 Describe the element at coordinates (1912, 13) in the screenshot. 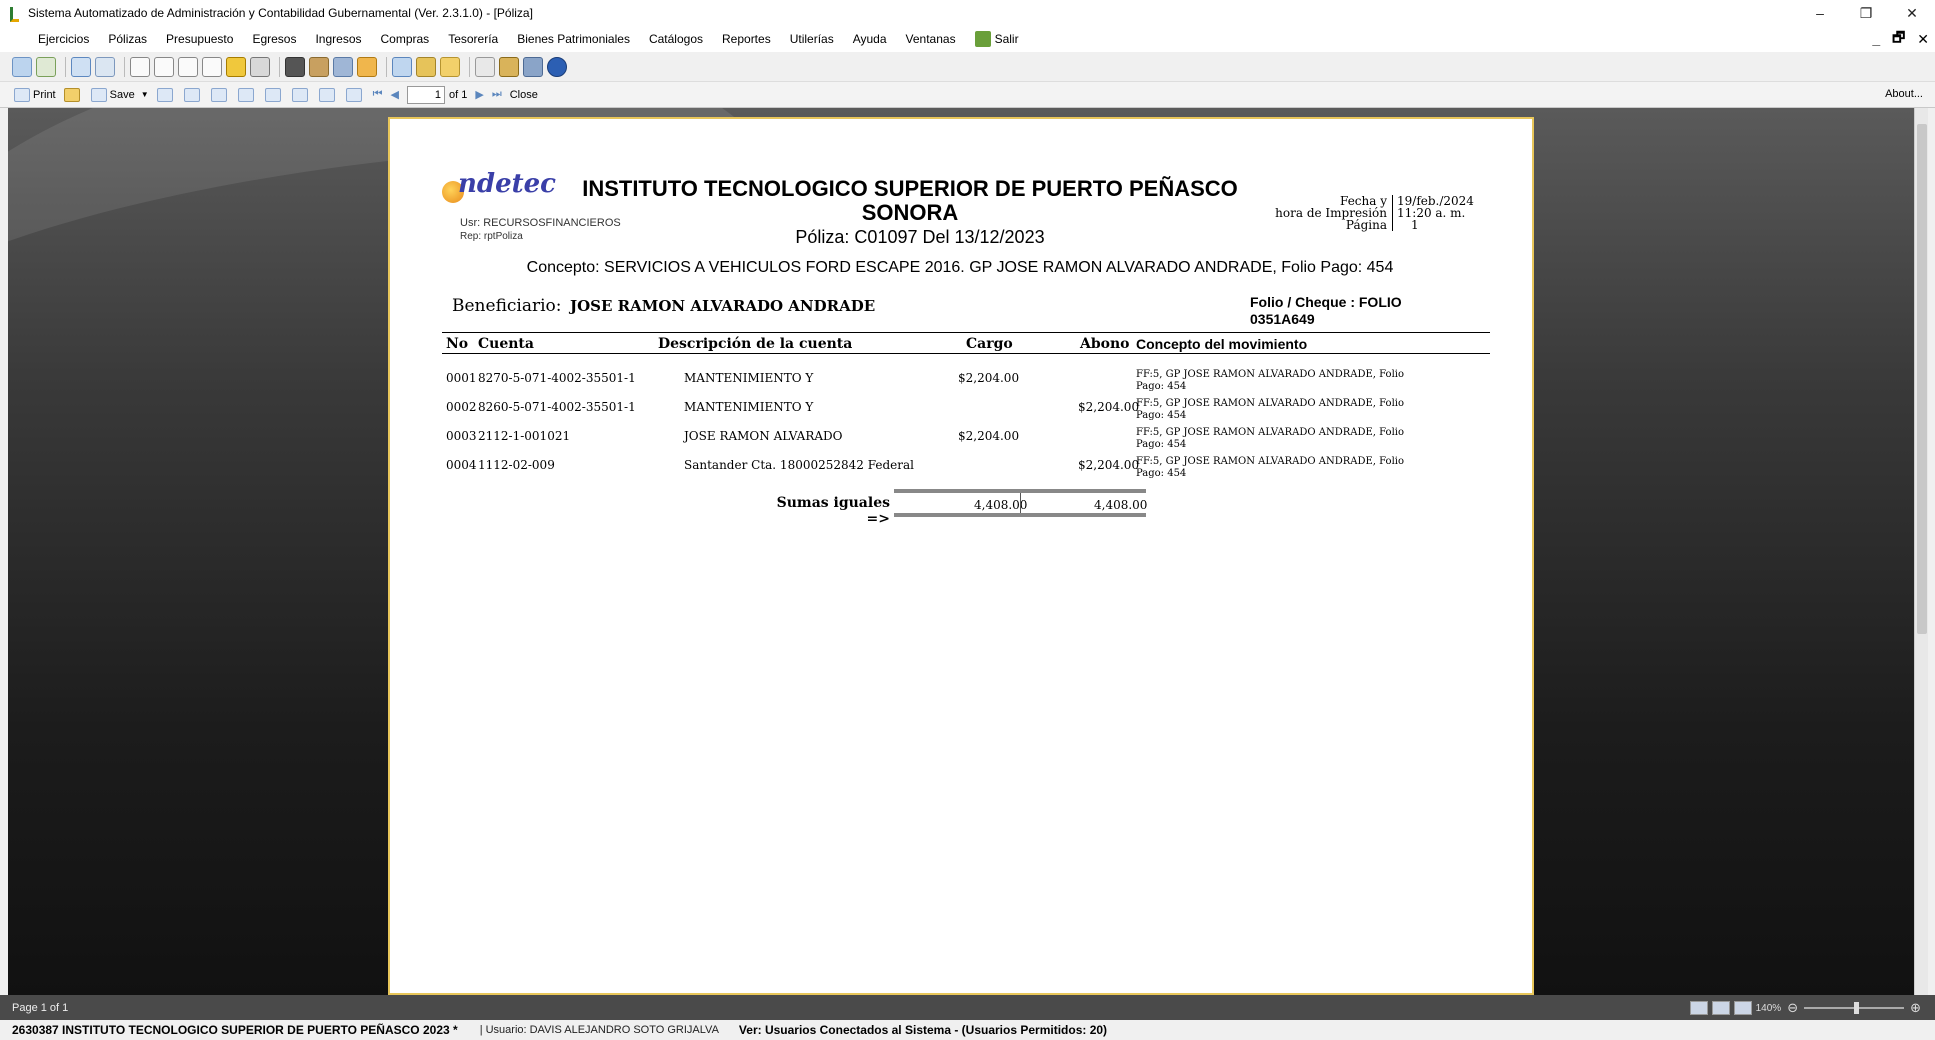

I see `close-button: ✕` at that location.